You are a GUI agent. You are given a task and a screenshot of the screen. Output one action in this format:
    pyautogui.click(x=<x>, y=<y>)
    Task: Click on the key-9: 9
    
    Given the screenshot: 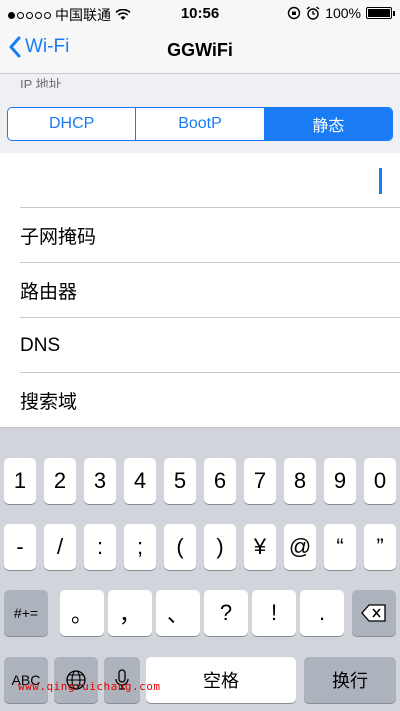 What is the action you would take?
    pyautogui.click(x=340, y=481)
    